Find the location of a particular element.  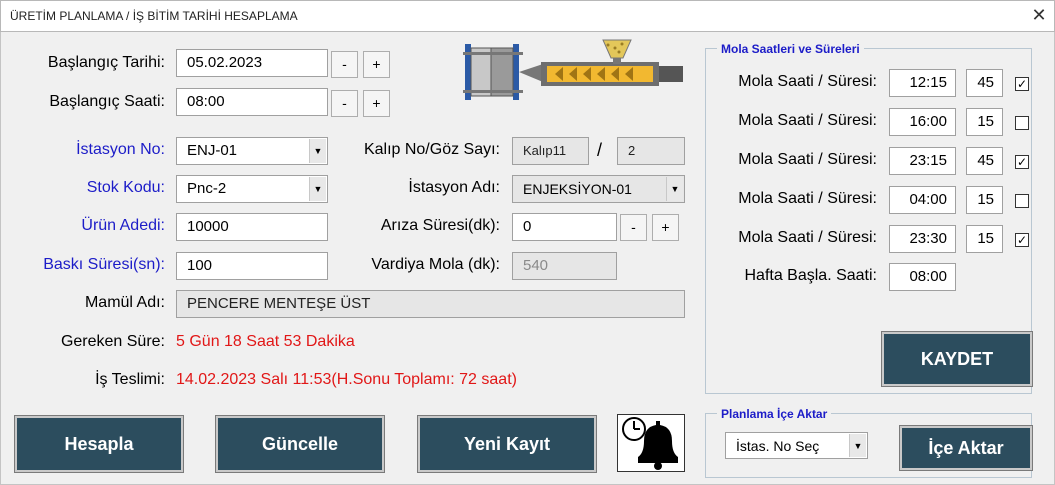

mold-no-field: Kalıp11 is located at coordinates (550, 151).